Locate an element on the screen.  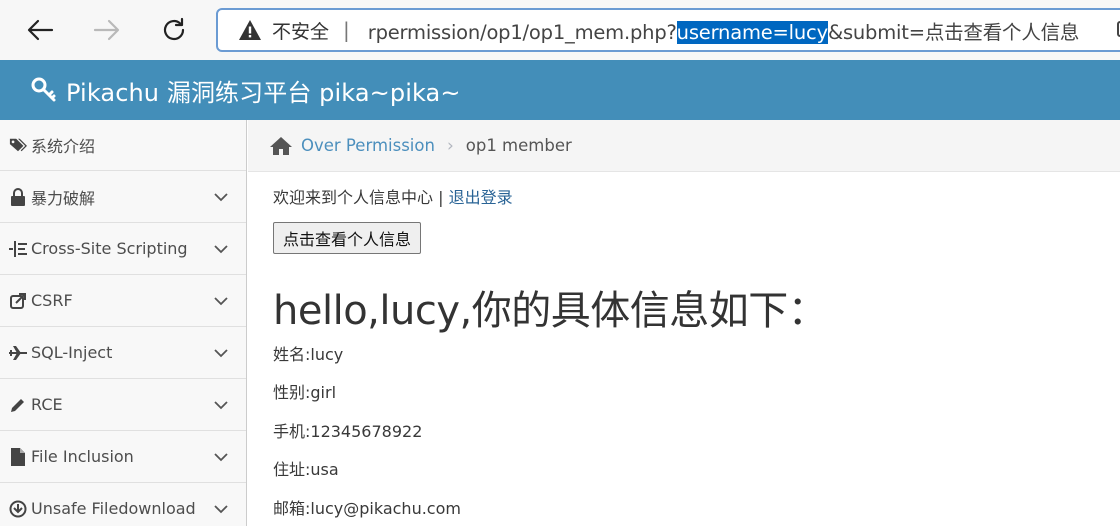
sidebar-item-xss: Cross-Site Scripting is located at coordinates (123, 249).